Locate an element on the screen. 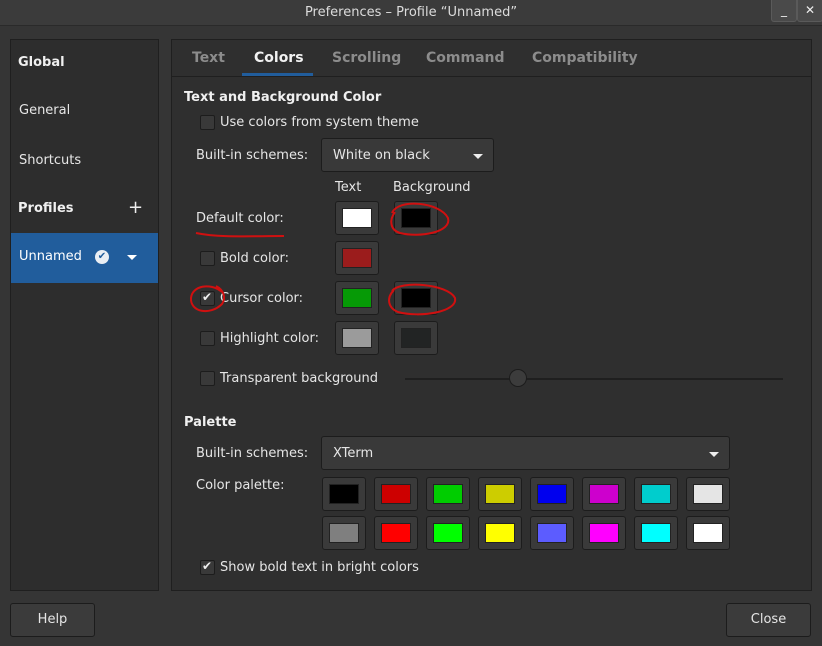  sidebar-heading-profiles: Profiles is located at coordinates (46, 208).